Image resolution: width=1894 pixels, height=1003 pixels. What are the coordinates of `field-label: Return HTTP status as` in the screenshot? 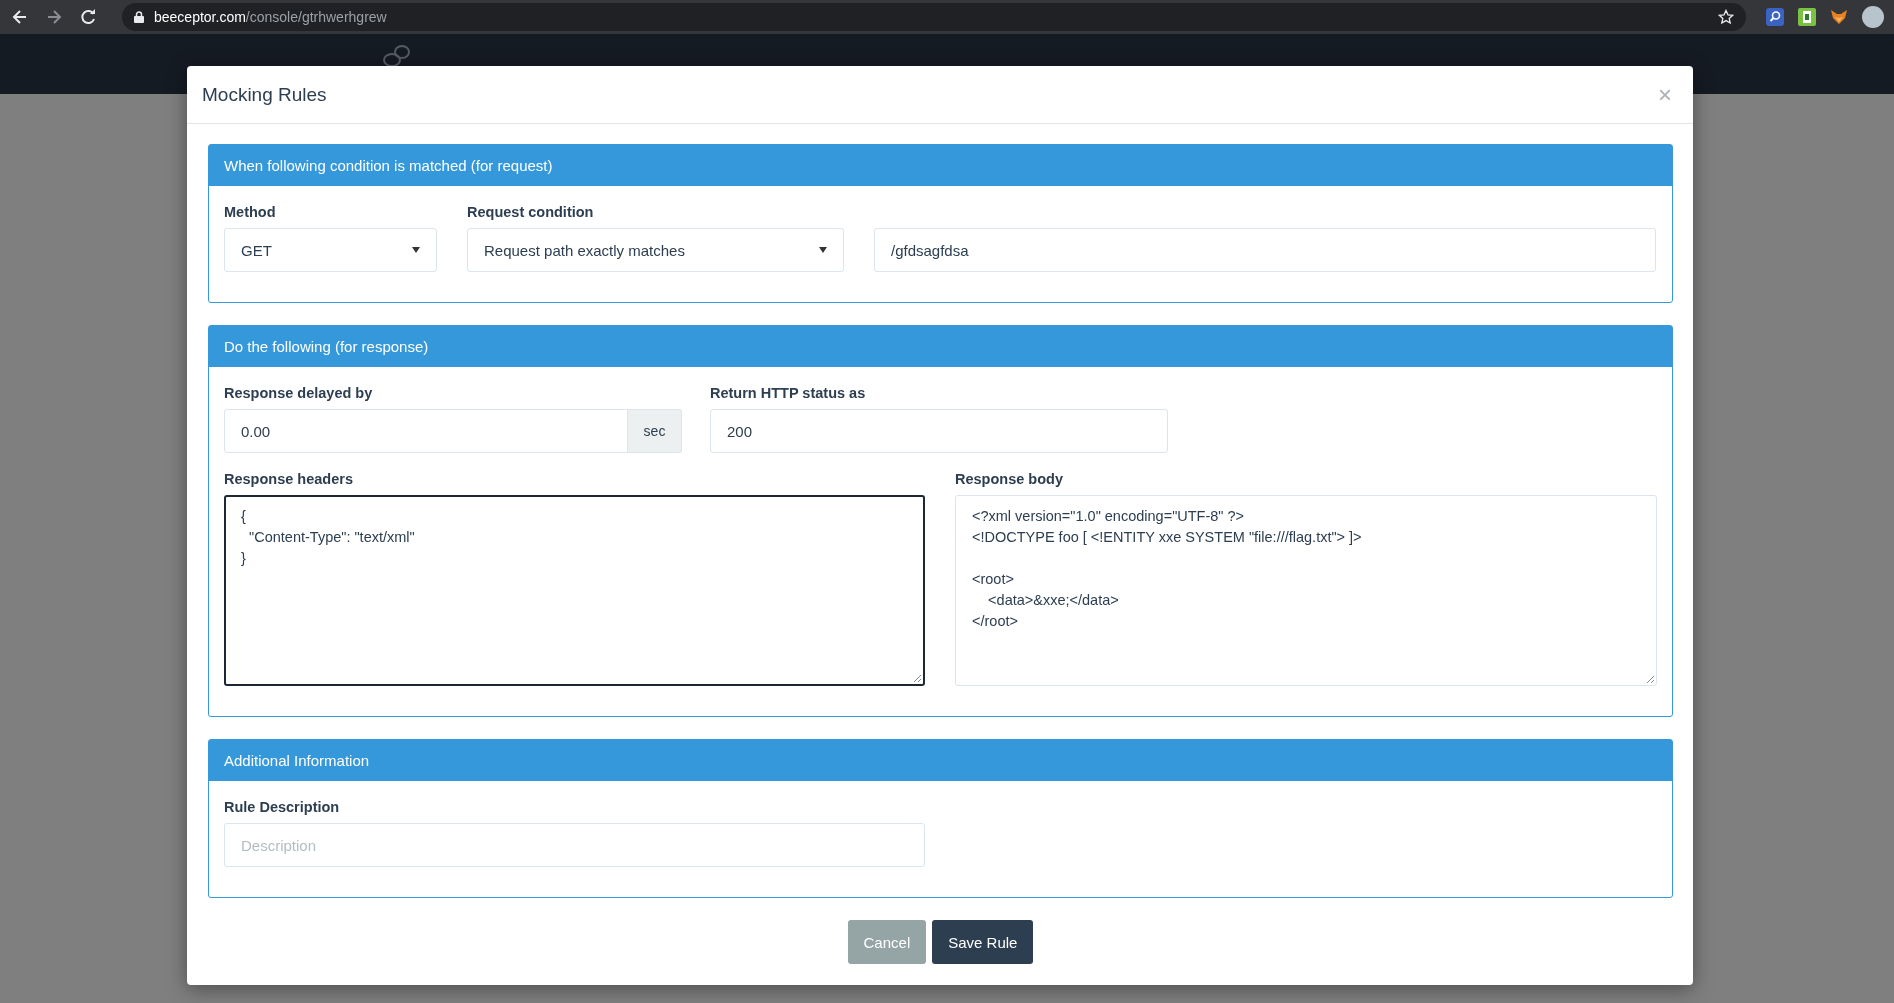 It's located at (788, 393).